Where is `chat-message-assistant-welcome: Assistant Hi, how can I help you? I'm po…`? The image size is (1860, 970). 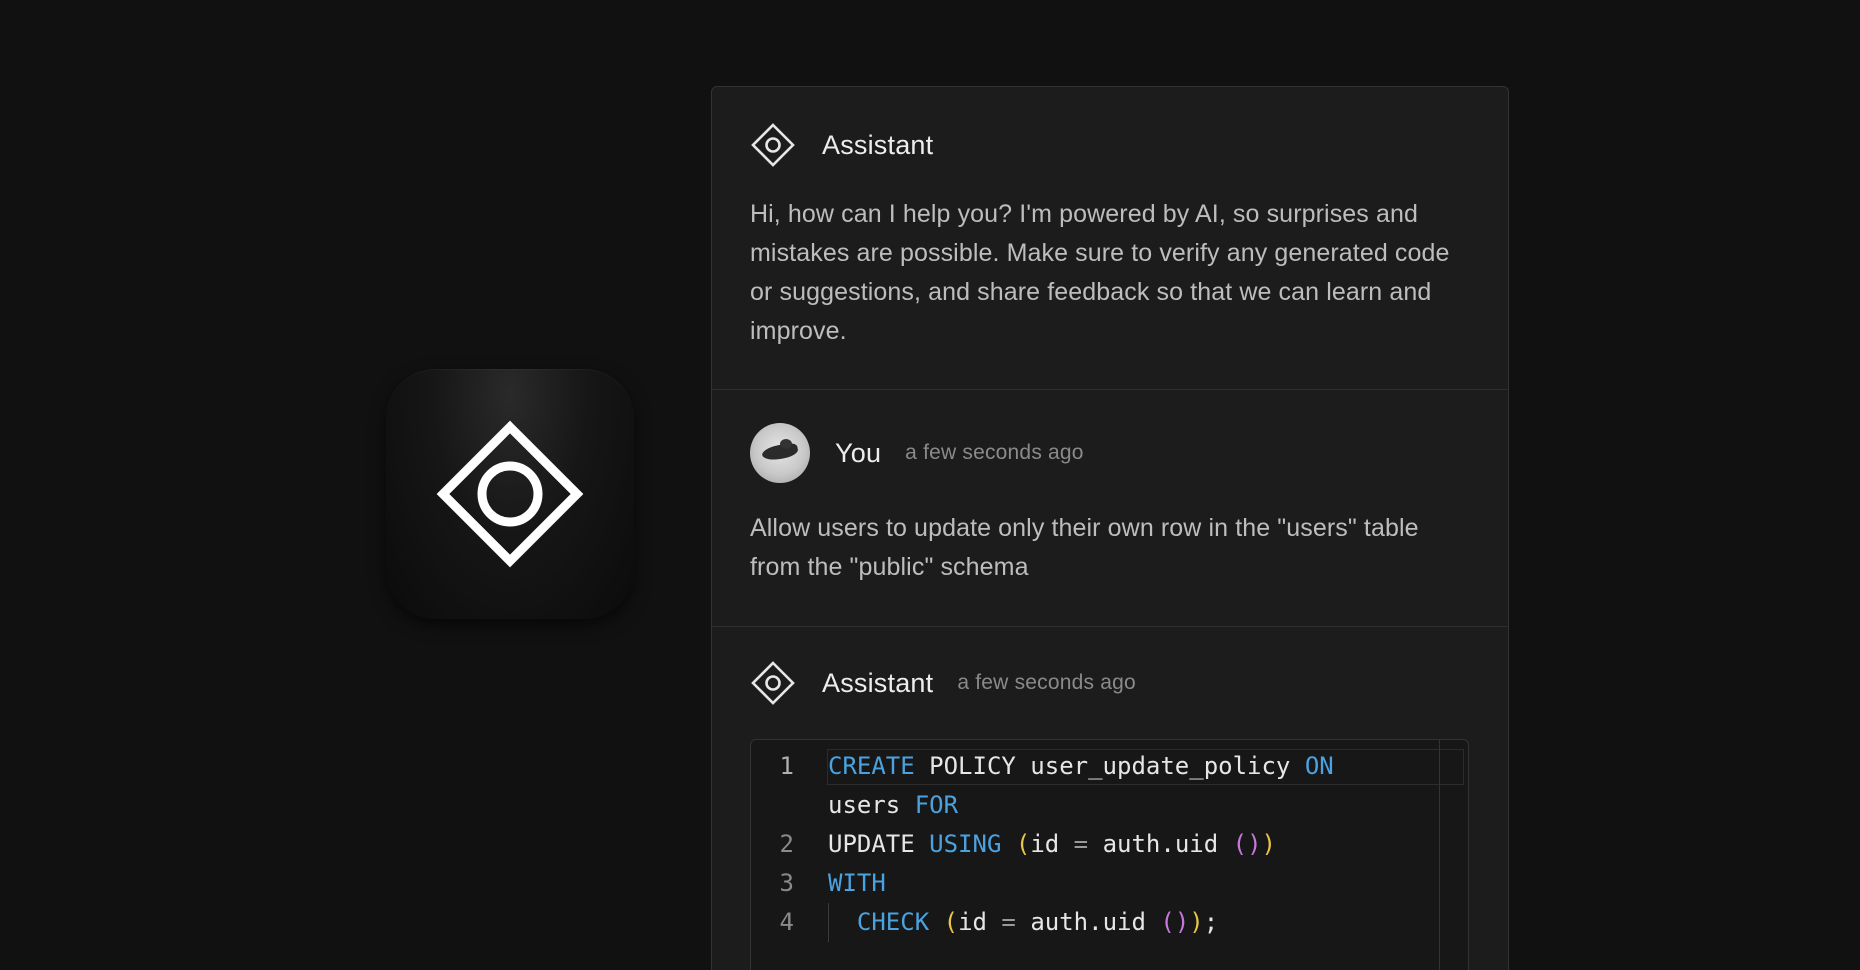 chat-message-assistant-welcome: Assistant Hi, how can I help you? I'm po… is located at coordinates (1110, 238).